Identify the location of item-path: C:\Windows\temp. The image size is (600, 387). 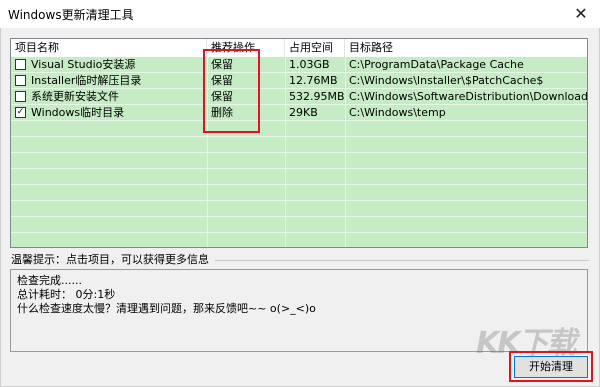
(397, 112).